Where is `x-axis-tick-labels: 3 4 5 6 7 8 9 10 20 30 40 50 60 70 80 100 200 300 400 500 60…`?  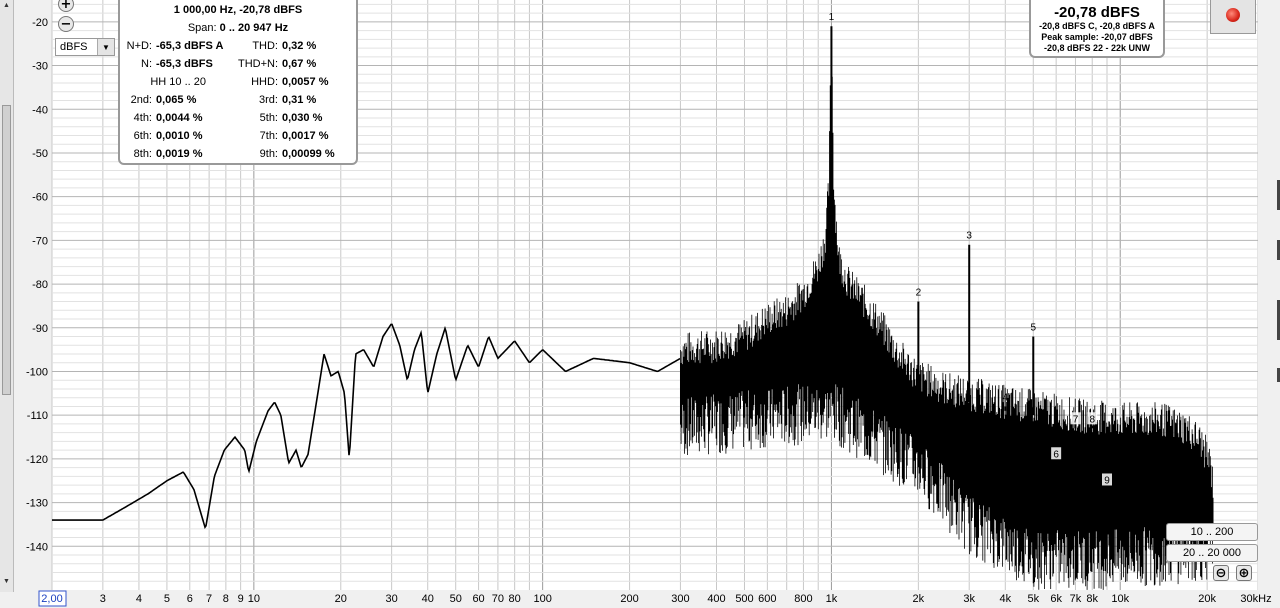
x-axis-tick-labels: 3 4 5 6 7 8 9 10 20 30 40 50 60 70 80 100 200 300 400 500 60… is located at coordinates (659, 599).